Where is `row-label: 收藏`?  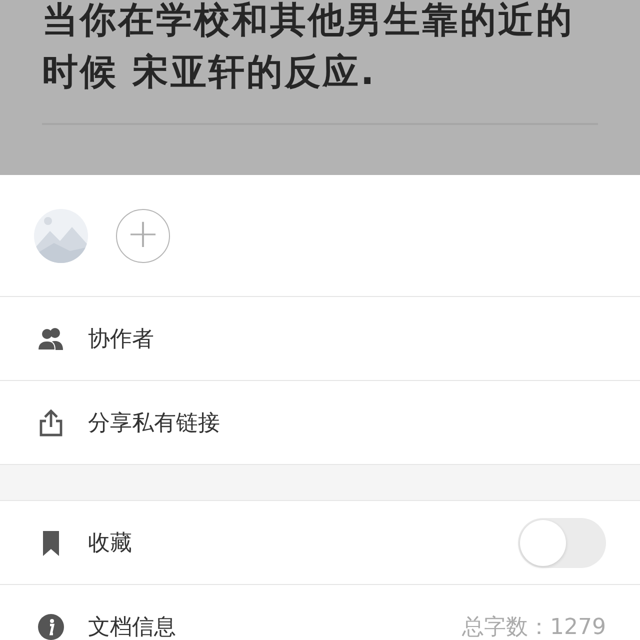 row-label: 收藏 is located at coordinates (110, 544).